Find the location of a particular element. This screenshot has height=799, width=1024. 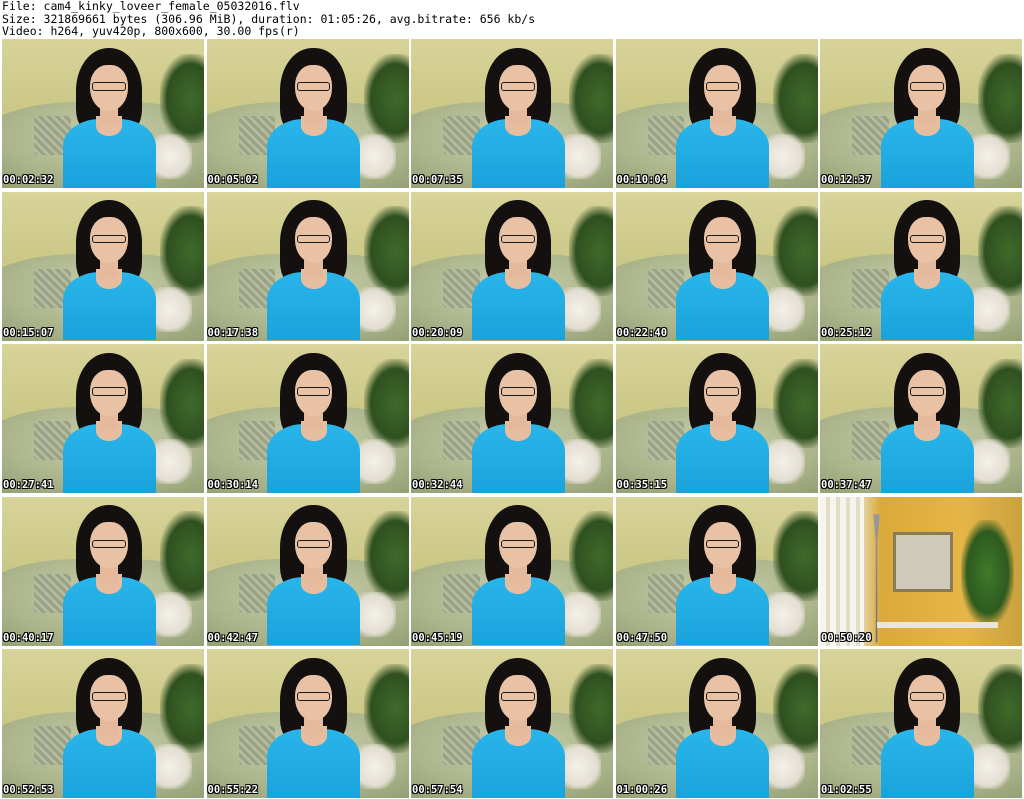

video-thumbnail: 00:07:35 is located at coordinates (512, 113).